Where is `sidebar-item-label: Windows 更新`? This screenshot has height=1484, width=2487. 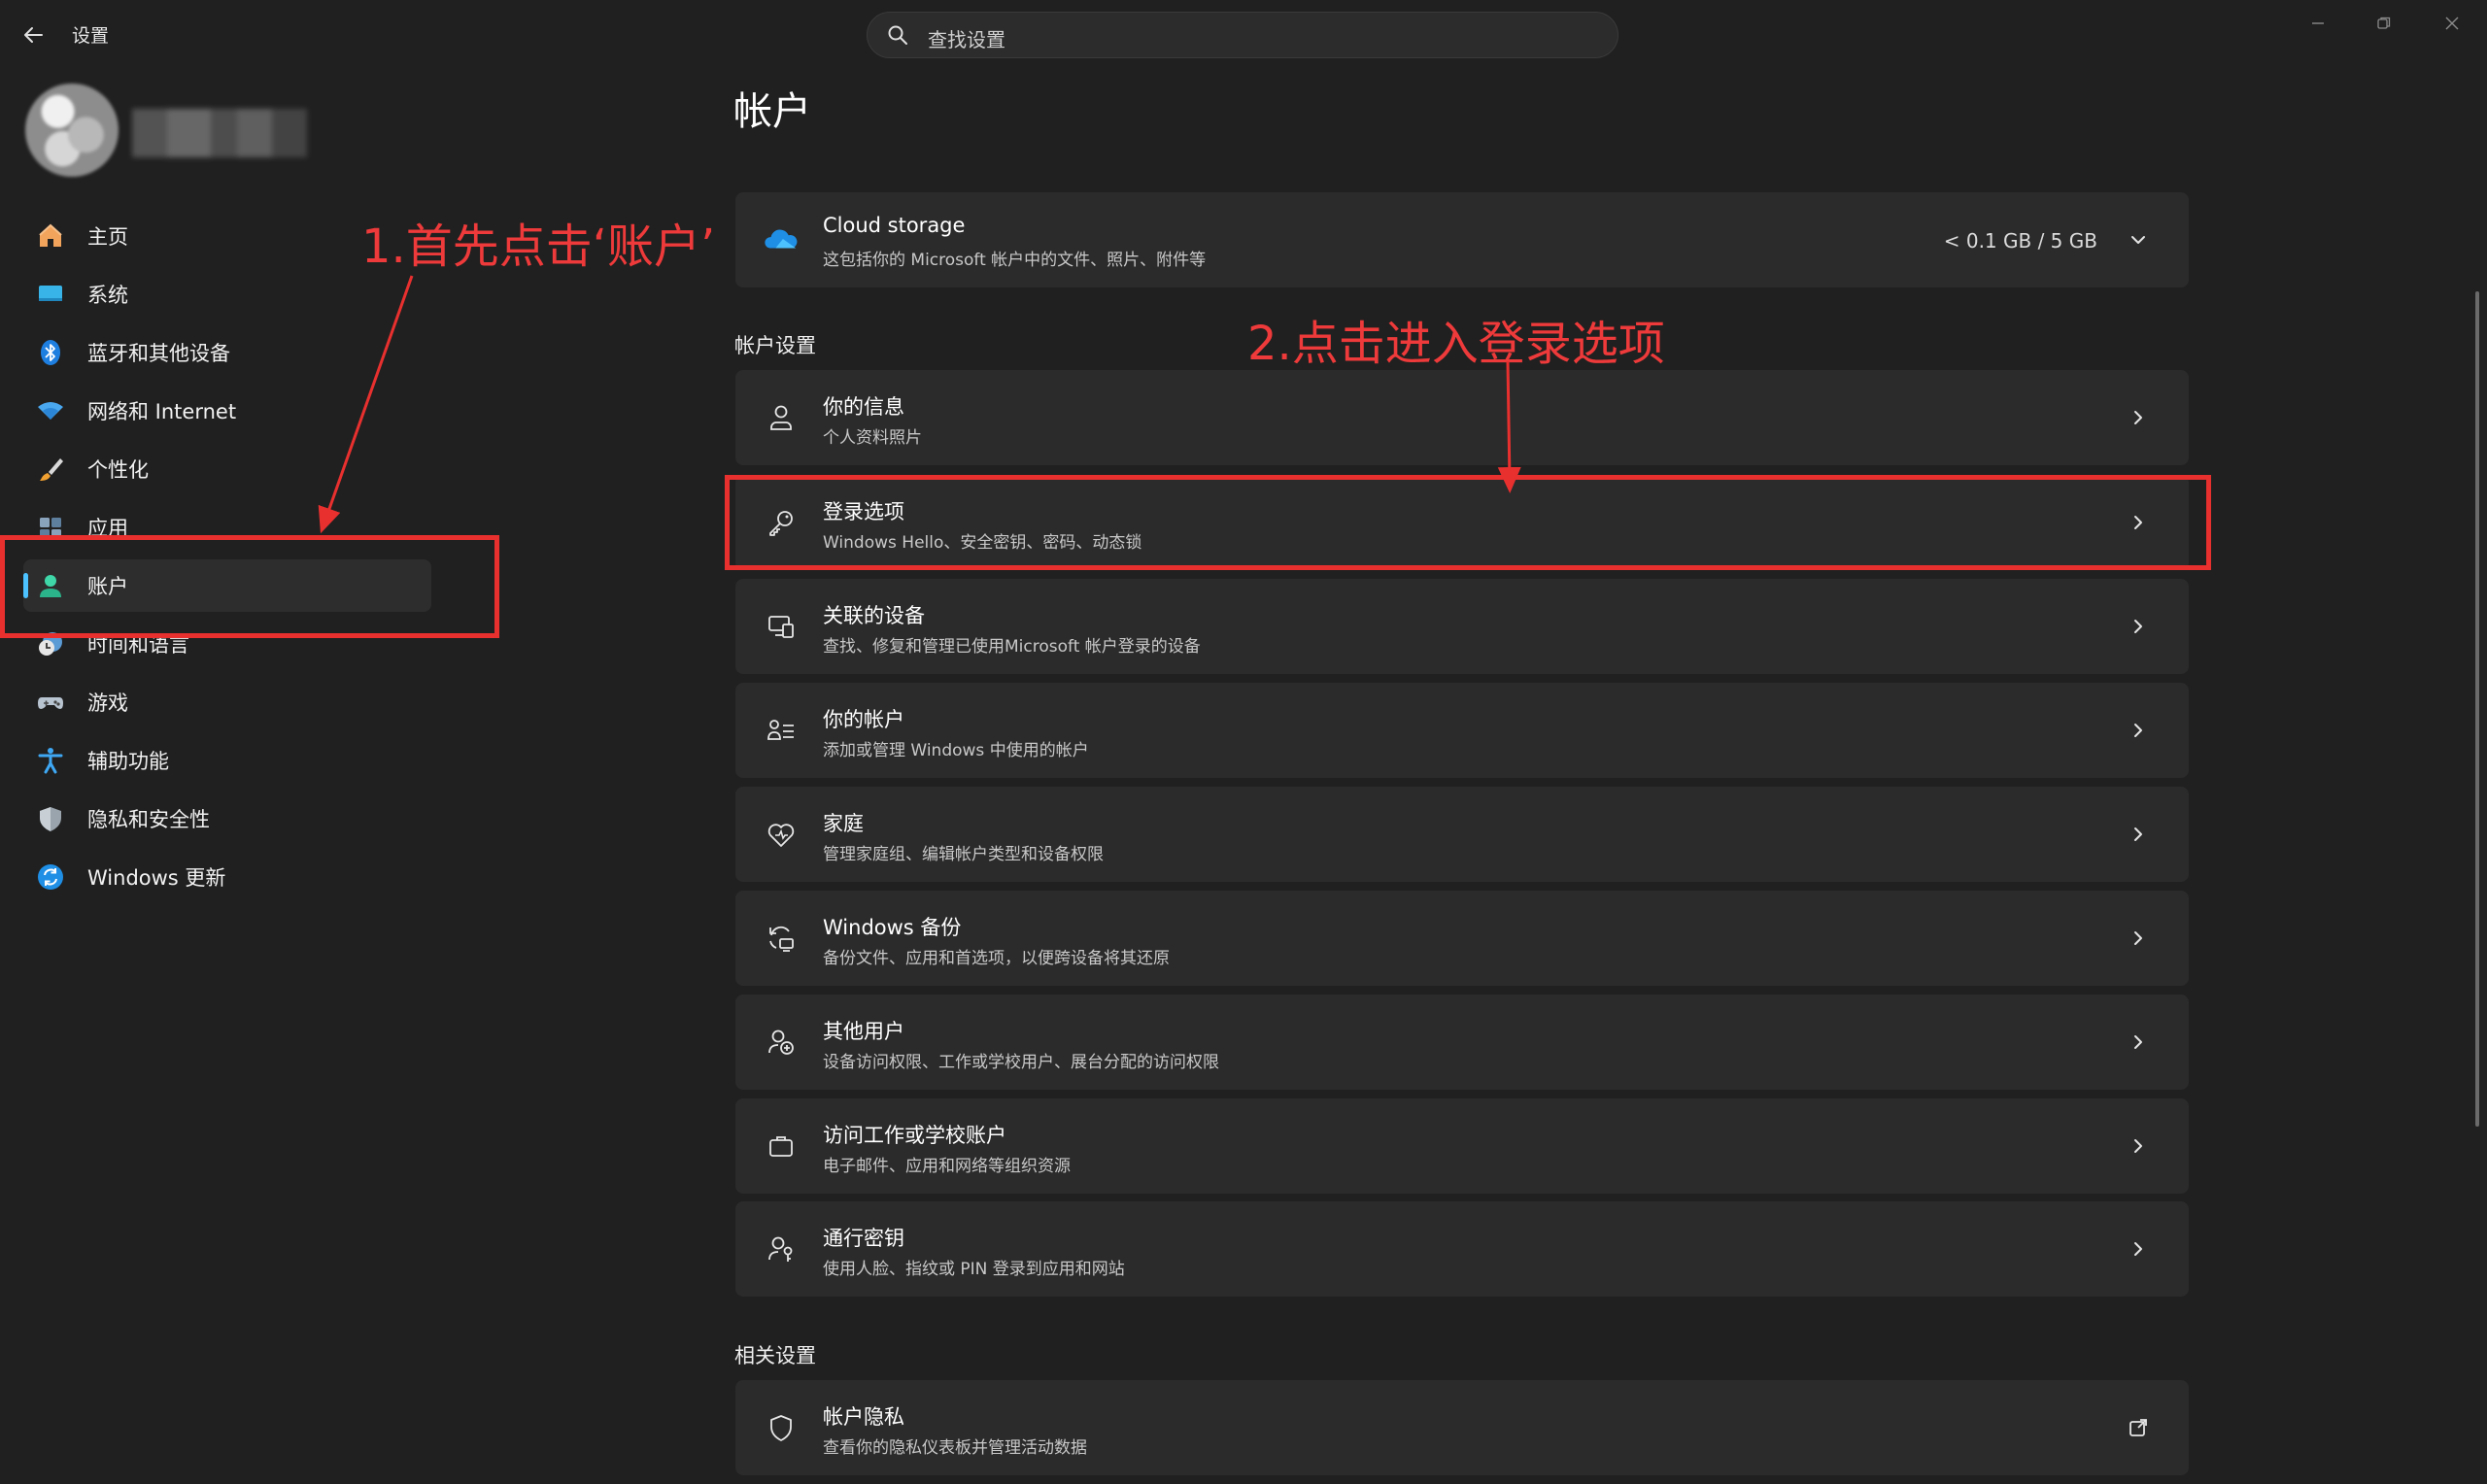
sidebar-item-label: Windows 更新 is located at coordinates (156, 878).